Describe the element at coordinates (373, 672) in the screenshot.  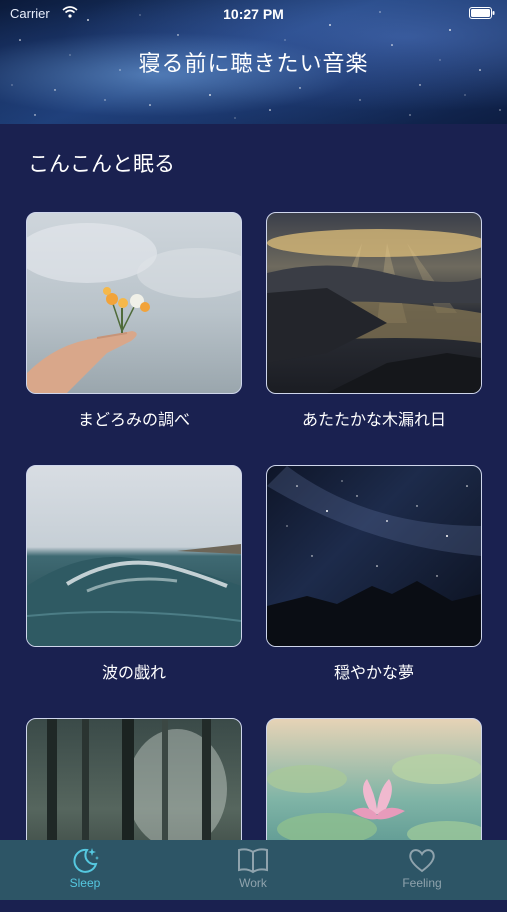
I see `card-title: 穏やかな夢` at that location.